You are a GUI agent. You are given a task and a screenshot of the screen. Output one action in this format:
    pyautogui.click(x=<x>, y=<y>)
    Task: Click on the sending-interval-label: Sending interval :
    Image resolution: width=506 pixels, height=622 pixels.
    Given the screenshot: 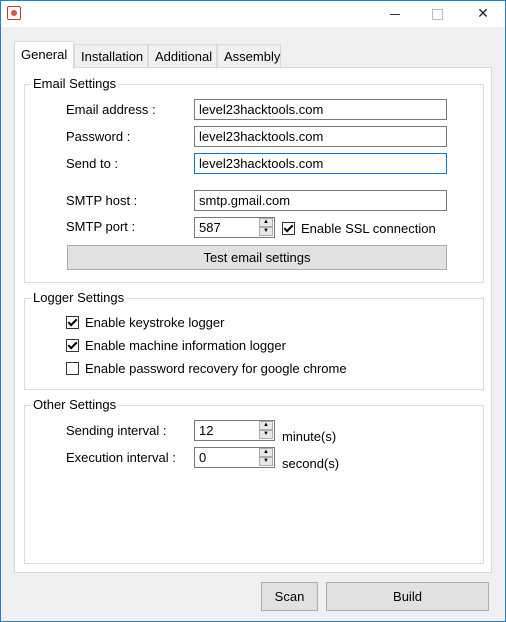 What is the action you would take?
    pyautogui.click(x=116, y=430)
    